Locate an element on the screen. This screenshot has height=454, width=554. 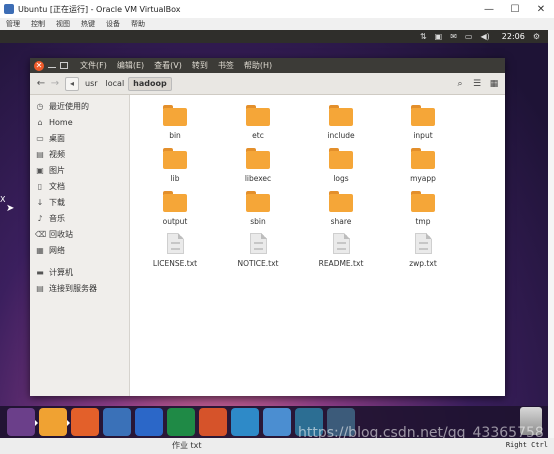
menu-bookmarks: 书签 is located at coordinates (226, 65).